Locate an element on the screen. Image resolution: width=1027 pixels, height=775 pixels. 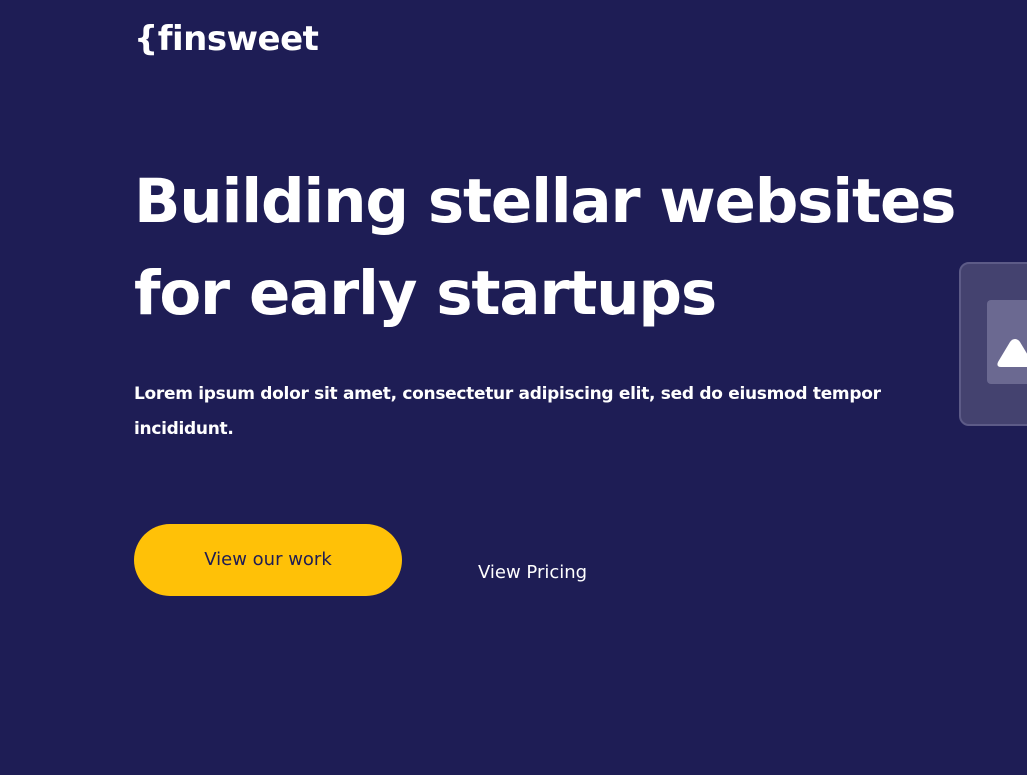
view-our-work-button: View our work is located at coordinates (268, 560).